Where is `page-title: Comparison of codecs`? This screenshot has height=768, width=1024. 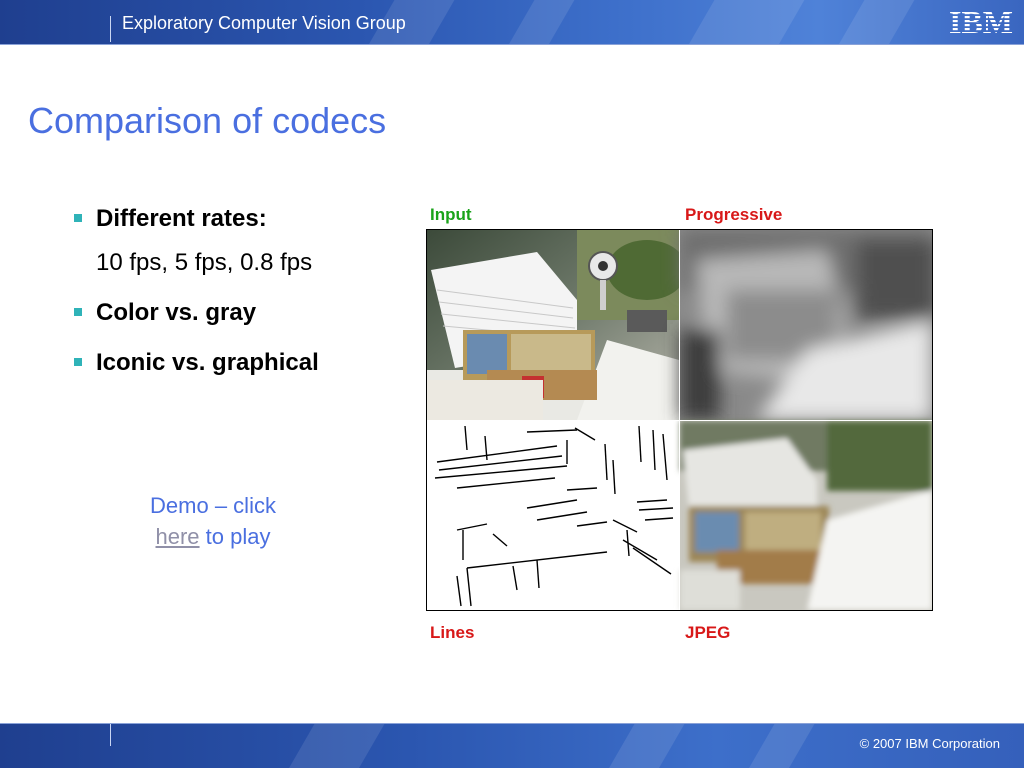
page-title: Comparison of codecs is located at coordinates (207, 120).